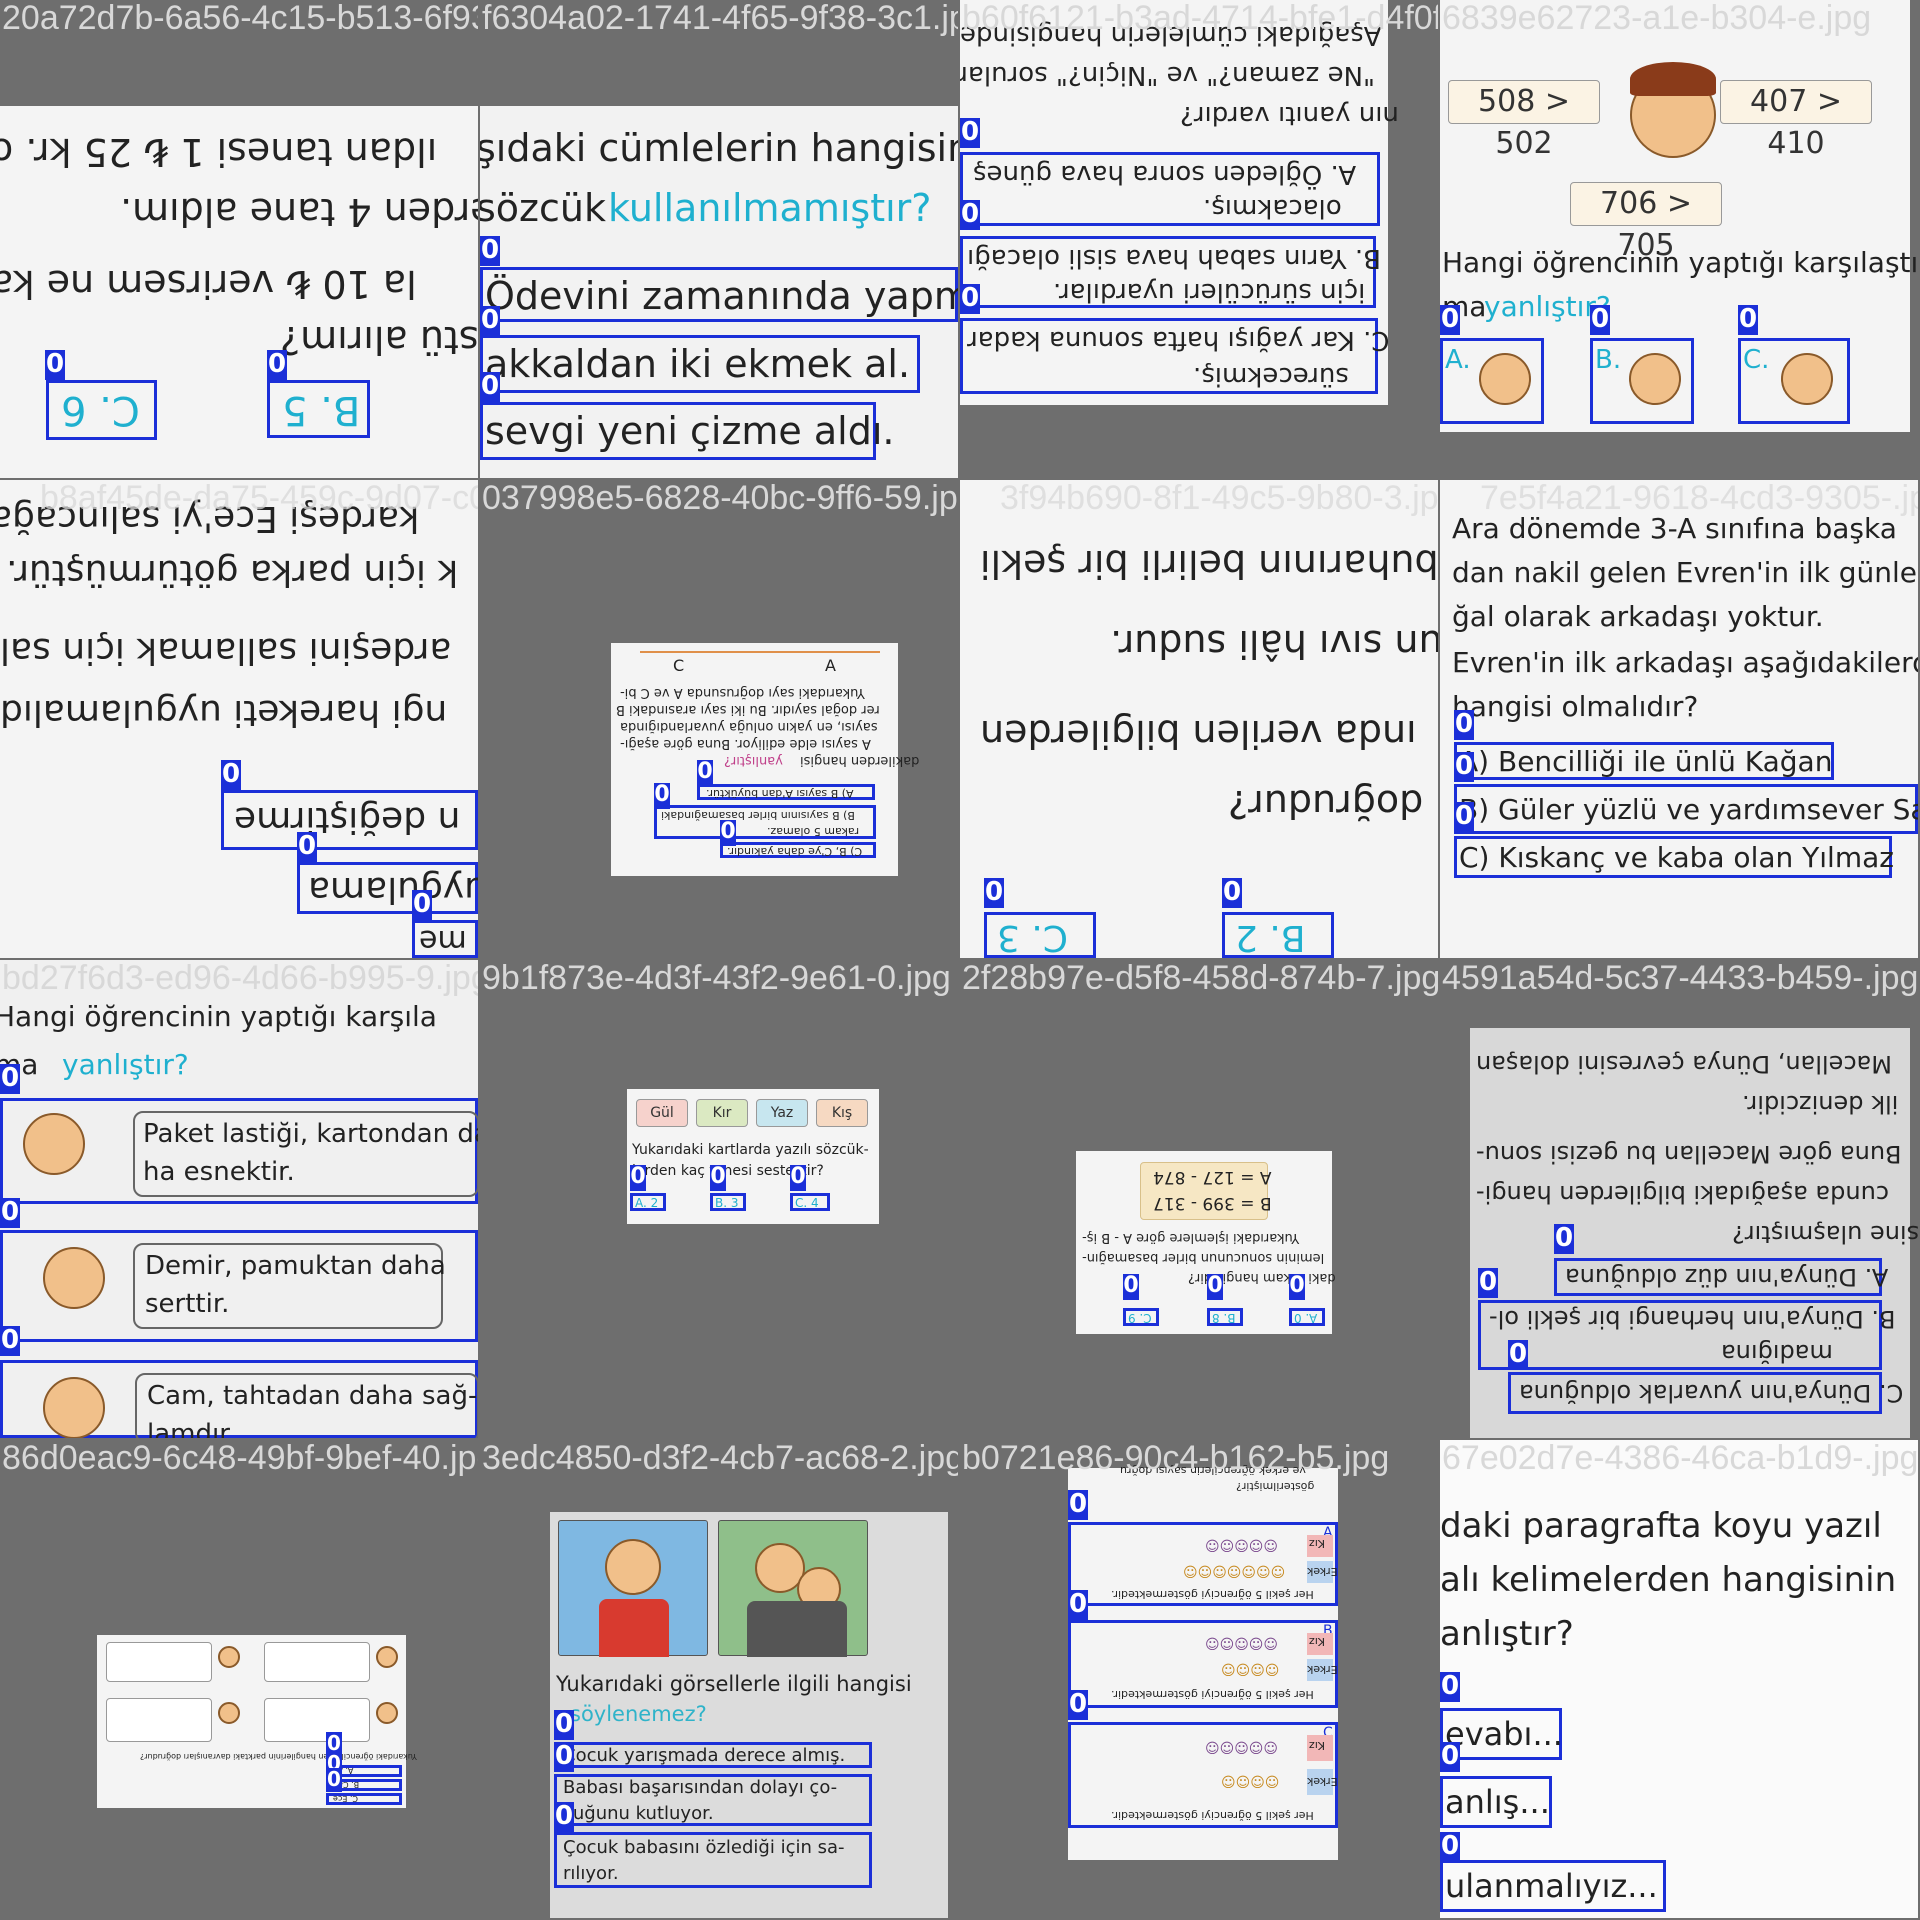  What do you see at coordinates (1326, 804) in the screenshot?
I see `question-line: doğrudur?` at bounding box center [1326, 804].